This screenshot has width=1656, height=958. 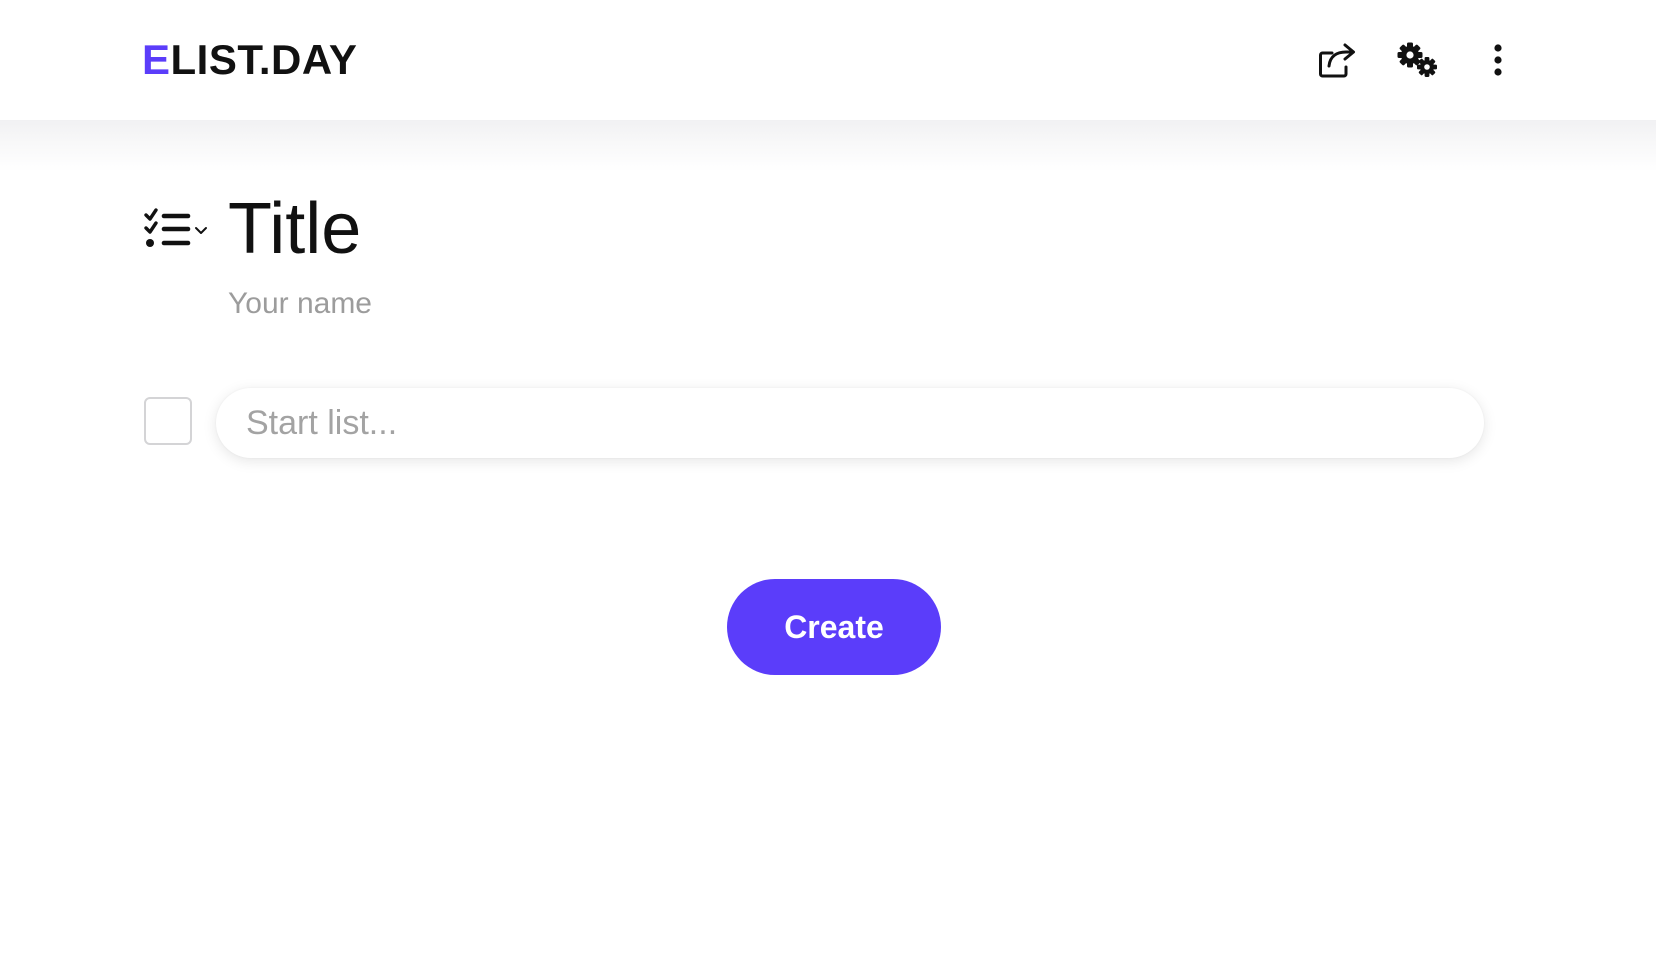 I want to click on more-vertical-icon, so click(x=1498, y=60).